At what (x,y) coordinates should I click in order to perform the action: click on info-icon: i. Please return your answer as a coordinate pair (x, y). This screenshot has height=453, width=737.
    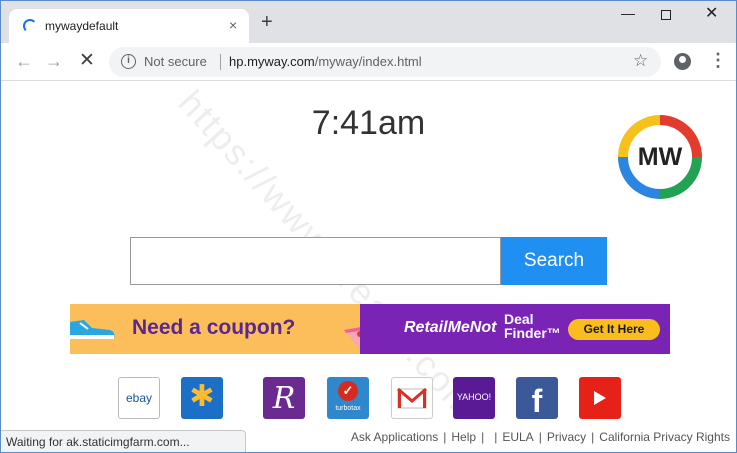
    Looking at the image, I should click on (128, 61).